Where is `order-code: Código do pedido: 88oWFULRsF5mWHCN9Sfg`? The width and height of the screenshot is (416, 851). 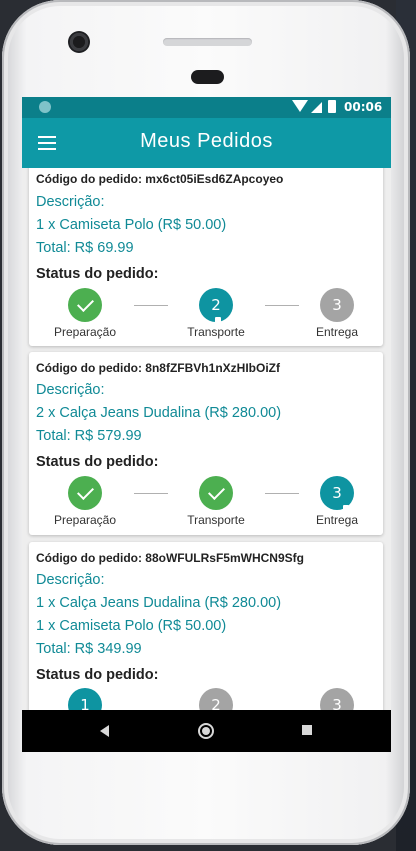 order-code: Código do pedido: 88oWFULRsF5mWHCN9Sfg is located at coordinates (170, 558).